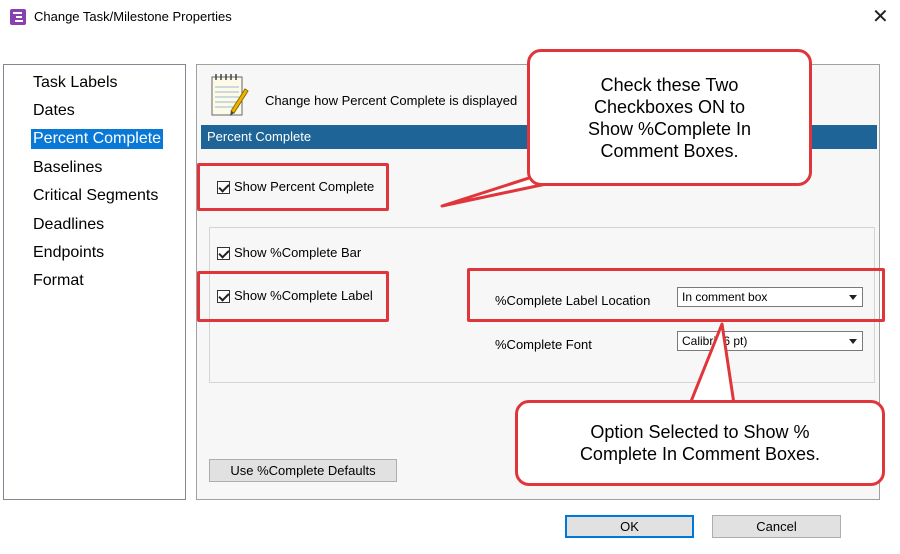 The width and height of the screenshot is (900, 554). Describe the element at coordinates (669, 128) in the screenshot. I see `callout-line: Show %Complete In` at that location.